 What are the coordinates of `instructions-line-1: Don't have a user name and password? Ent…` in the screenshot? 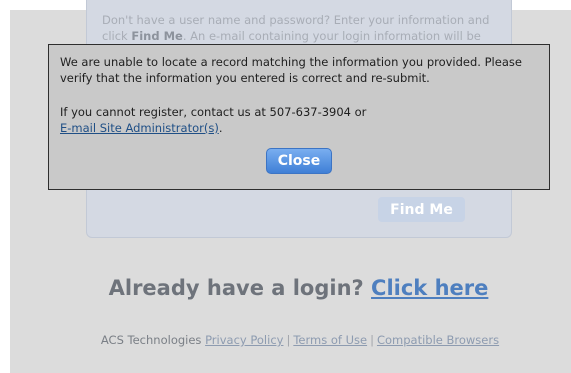 It's located at (296, 20).